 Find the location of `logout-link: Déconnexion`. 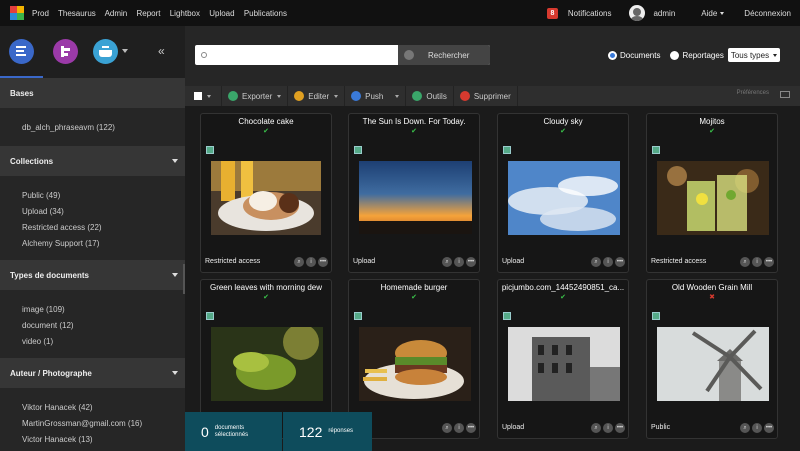

logout-link: Déconnexion is located at coordinates (767, 13).